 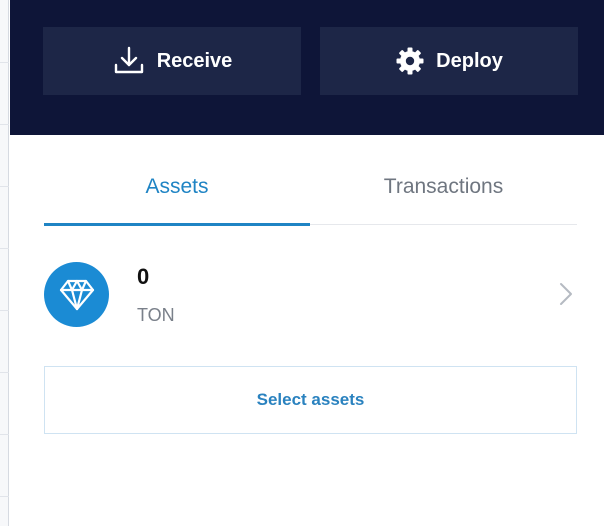 I want to click on deploy-label: Deploy, so click(x=469, y=60).